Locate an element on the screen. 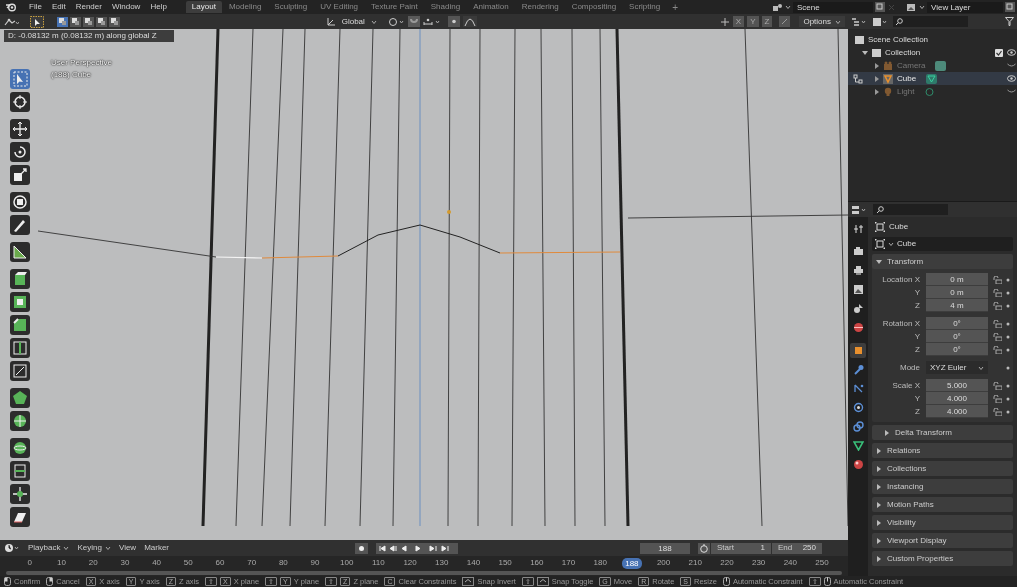 This screenshot has height=587, width=1017. timeline-menu: Keying is located at coordinates (94, 548).